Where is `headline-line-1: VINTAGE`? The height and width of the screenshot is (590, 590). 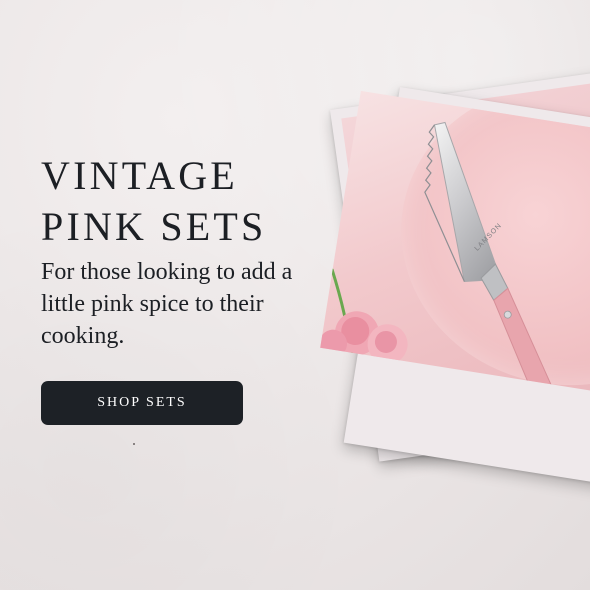
headline-line-1: VINTAGE is located at coordinates (139, 175).